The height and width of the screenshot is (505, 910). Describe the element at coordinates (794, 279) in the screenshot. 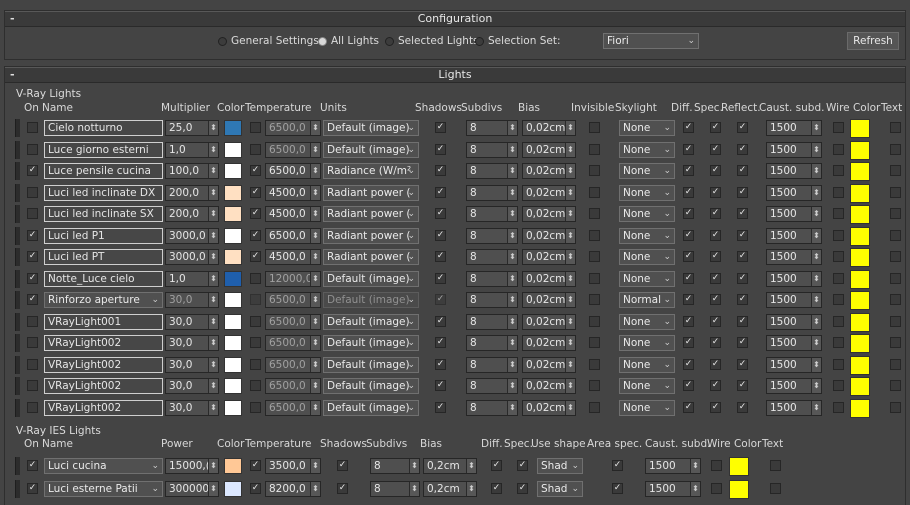

I see `caustic-subdivs-spinner: 1500 ⬍` at that location.